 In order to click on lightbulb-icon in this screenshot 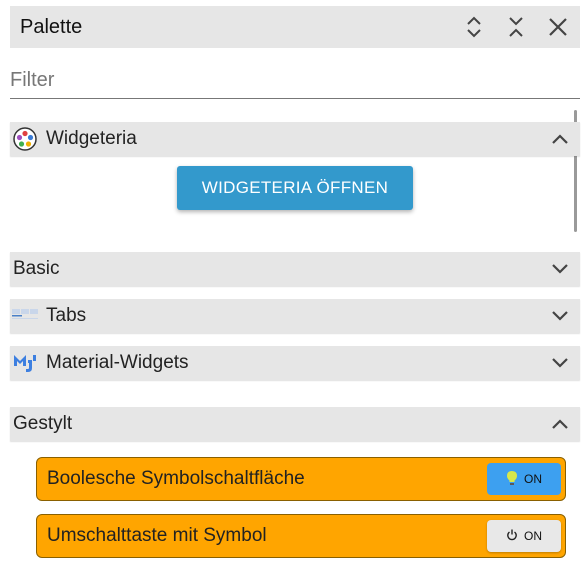, I will do `click(512, 479)`.